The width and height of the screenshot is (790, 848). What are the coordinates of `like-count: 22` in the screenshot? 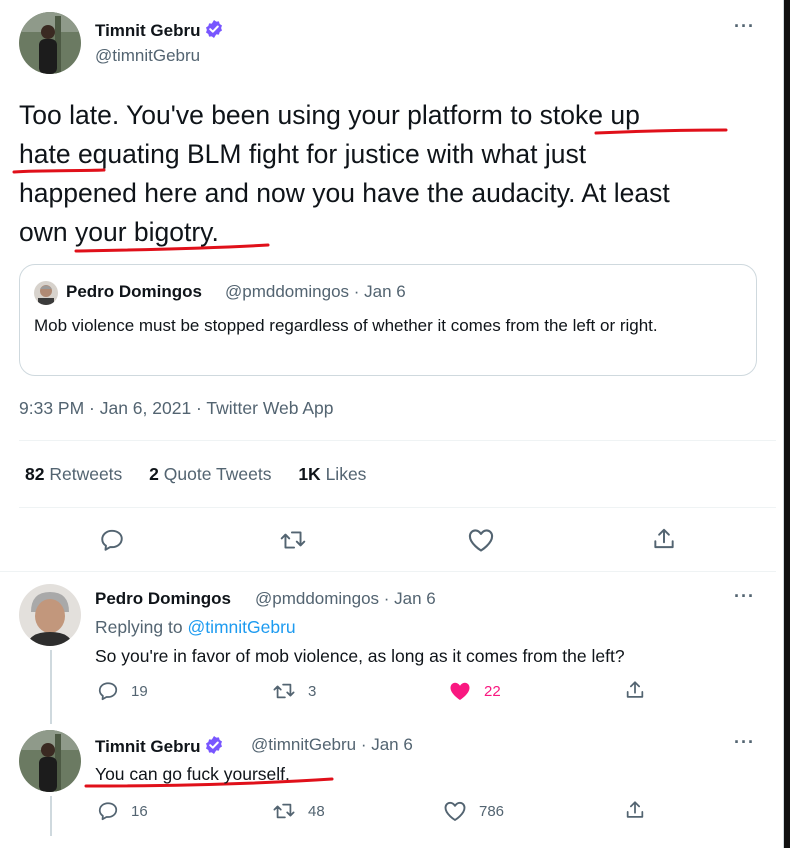 It's located at (492, 691).